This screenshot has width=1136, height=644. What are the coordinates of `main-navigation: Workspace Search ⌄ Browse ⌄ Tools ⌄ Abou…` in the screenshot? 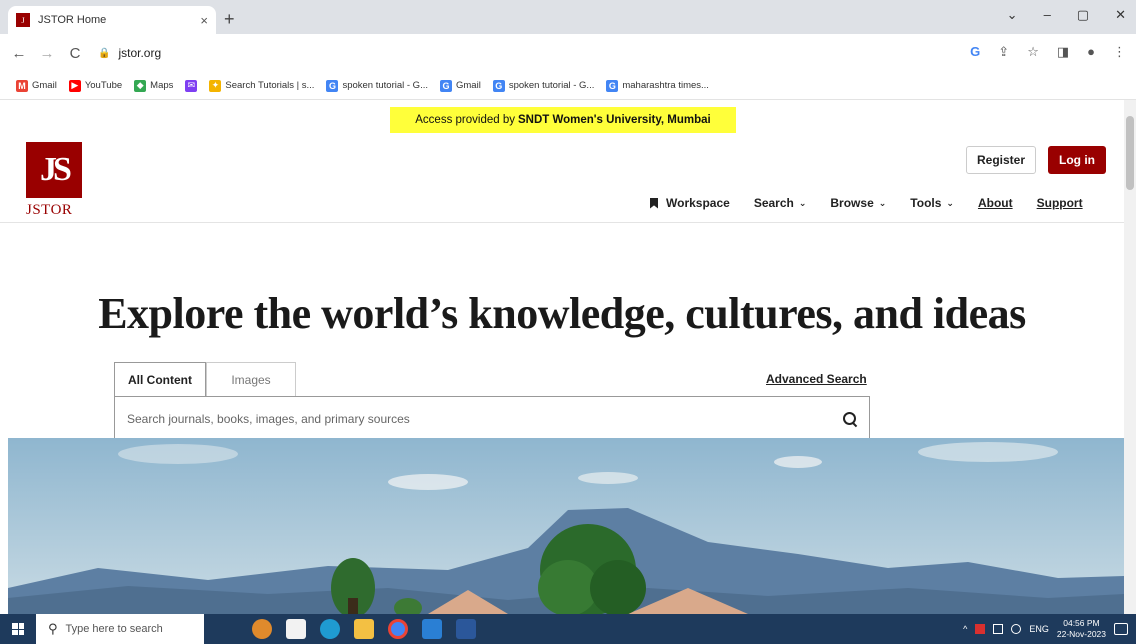 It's located at (866, 203).